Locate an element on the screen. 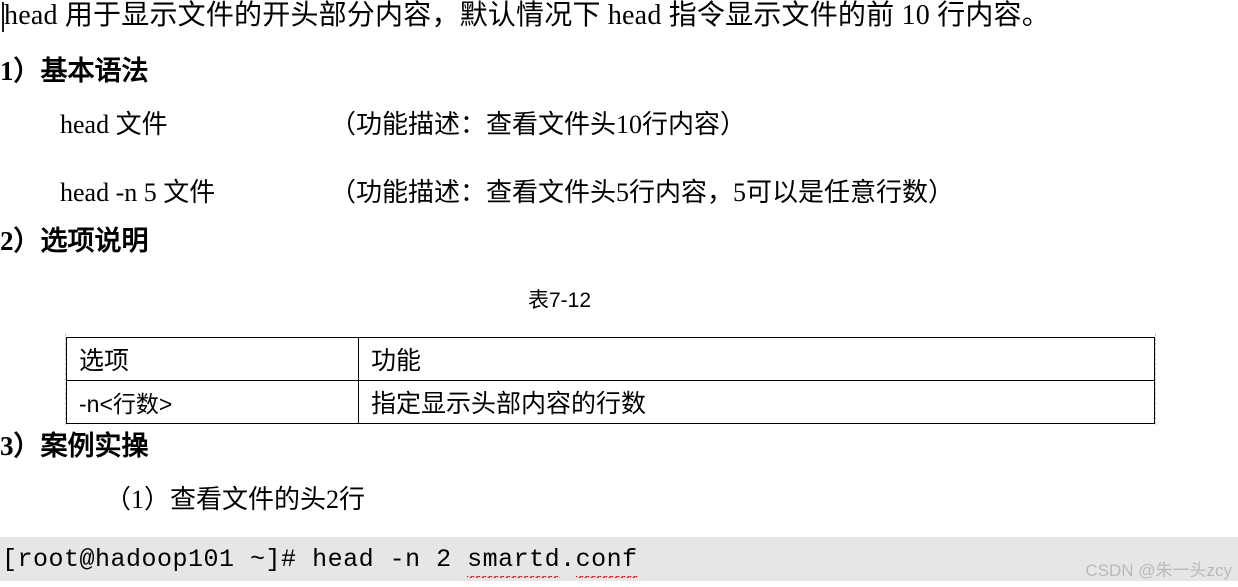 This screenshot has height=587, width=1238. terminal-command: head -n 2 is located at coordinates (390, 559).